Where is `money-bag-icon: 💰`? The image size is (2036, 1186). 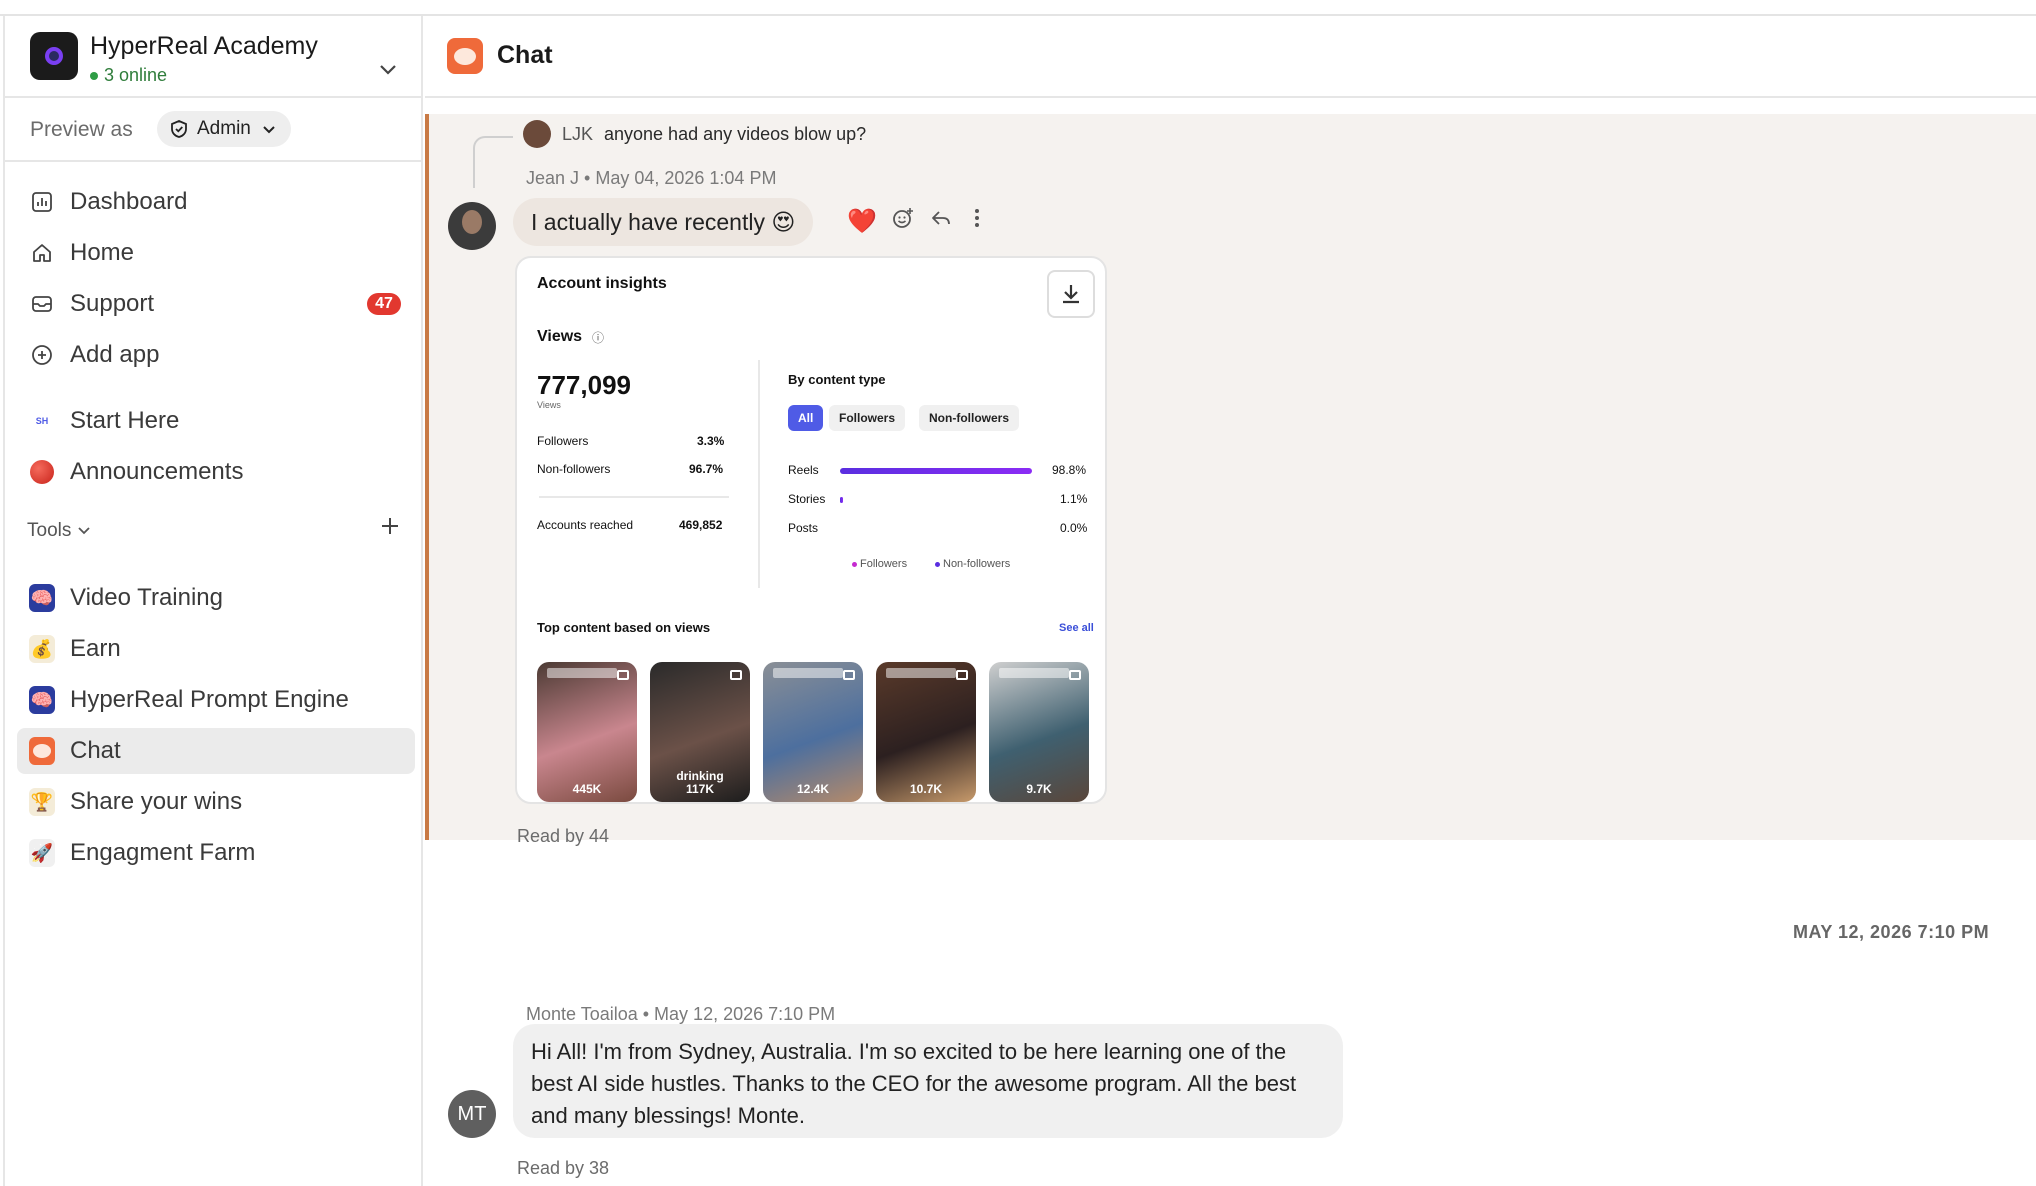 money-bag-icon: 💰 is located at coordinates (42, 649).